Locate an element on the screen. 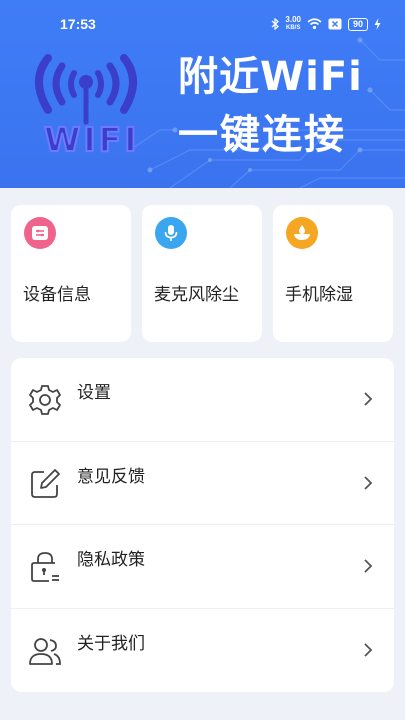  menu-item-feedback: 意见反馈 is located at coordinates (202, 483).